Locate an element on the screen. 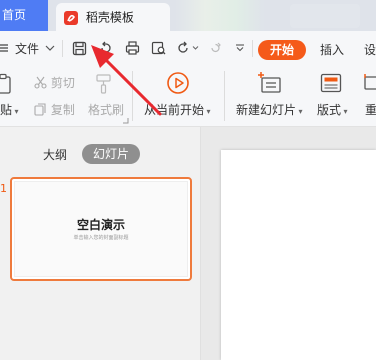 The width and height of the screenshot is (376, 360). new-slide-label: 新建幻灯片 is located at coordinates (266, 110).